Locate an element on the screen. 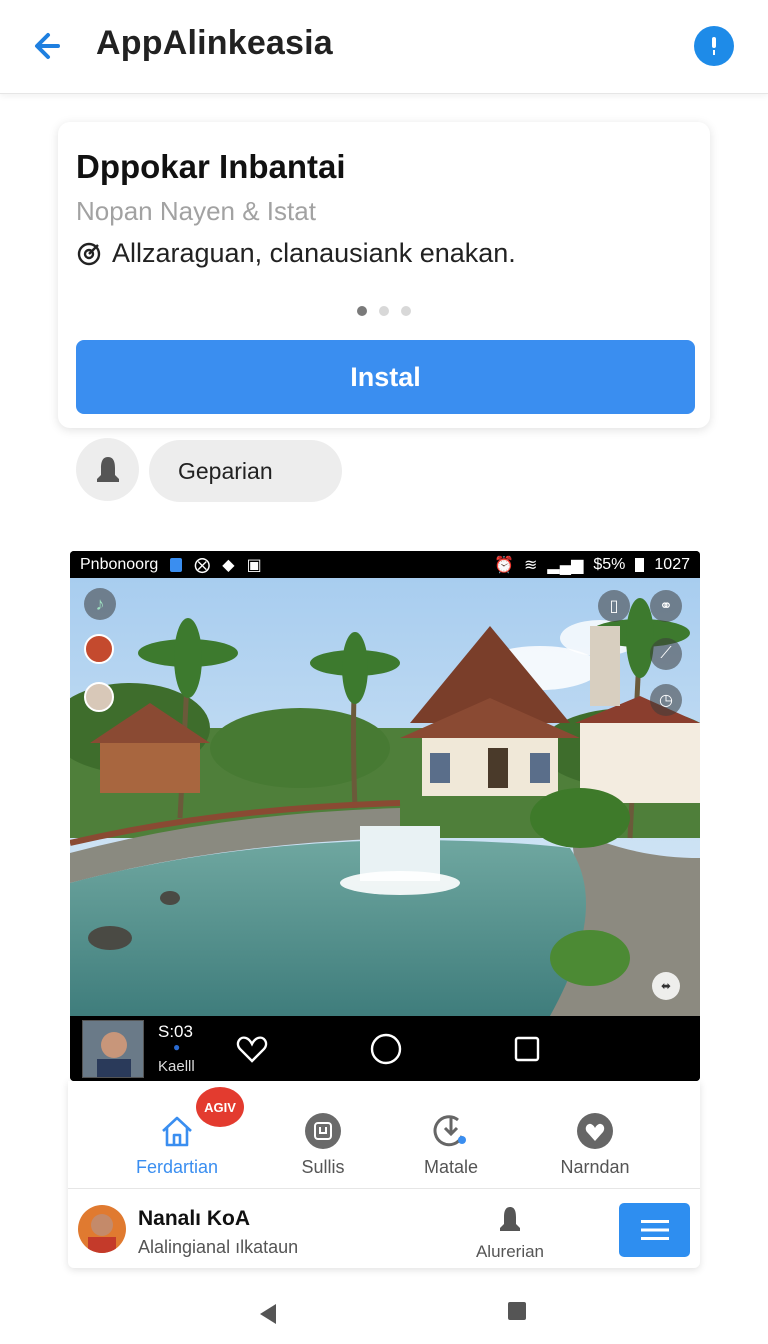  back-button is located at coordinates (50, 46).